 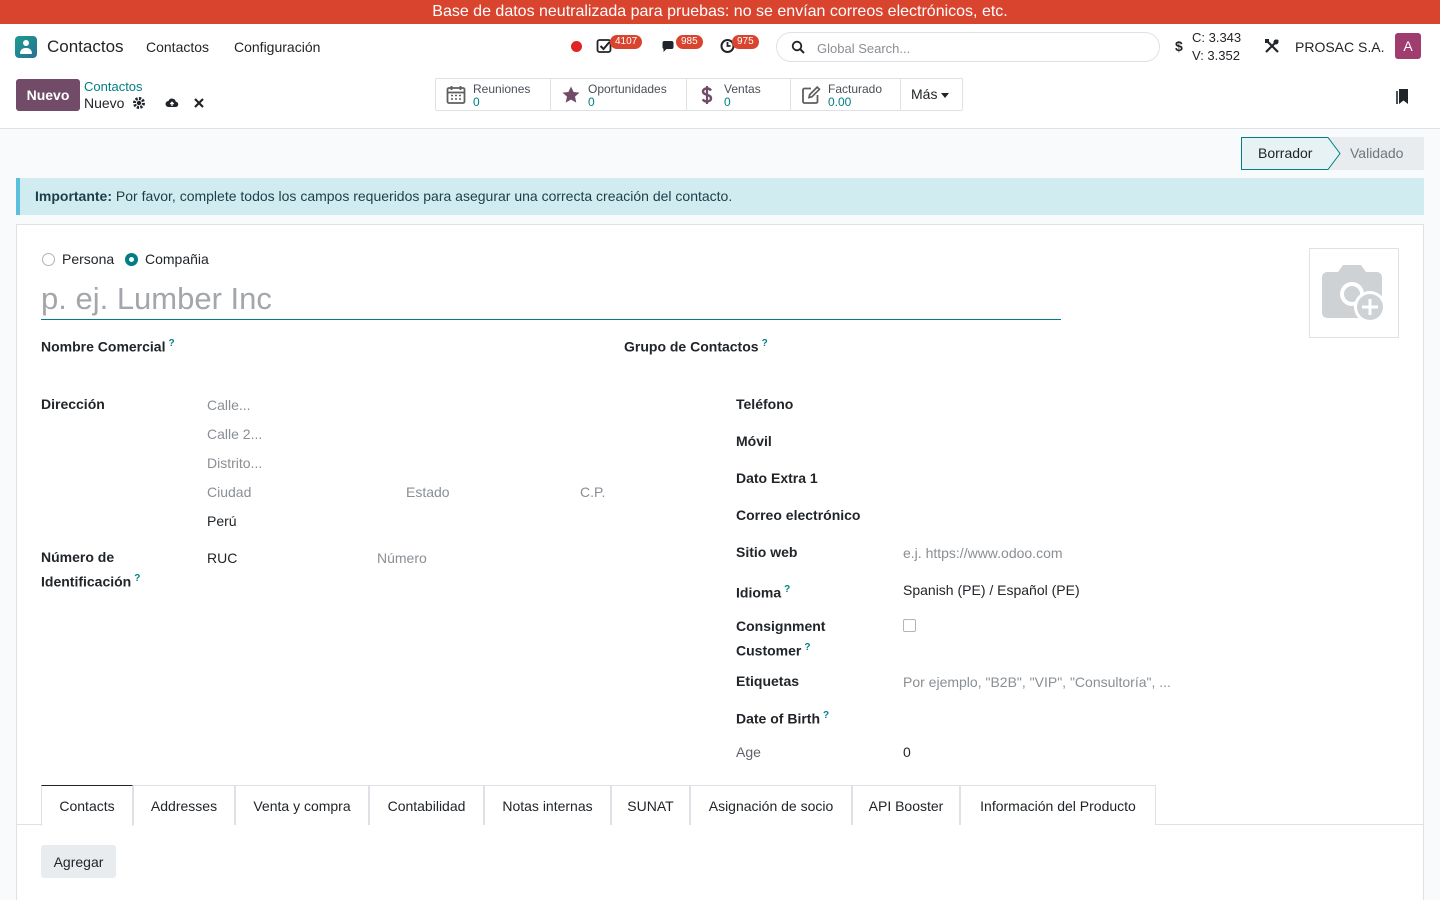 What do you see at coordinates (551, 299) in the screenshot?
I see `company-name-input` at bounding box center [551, 299].